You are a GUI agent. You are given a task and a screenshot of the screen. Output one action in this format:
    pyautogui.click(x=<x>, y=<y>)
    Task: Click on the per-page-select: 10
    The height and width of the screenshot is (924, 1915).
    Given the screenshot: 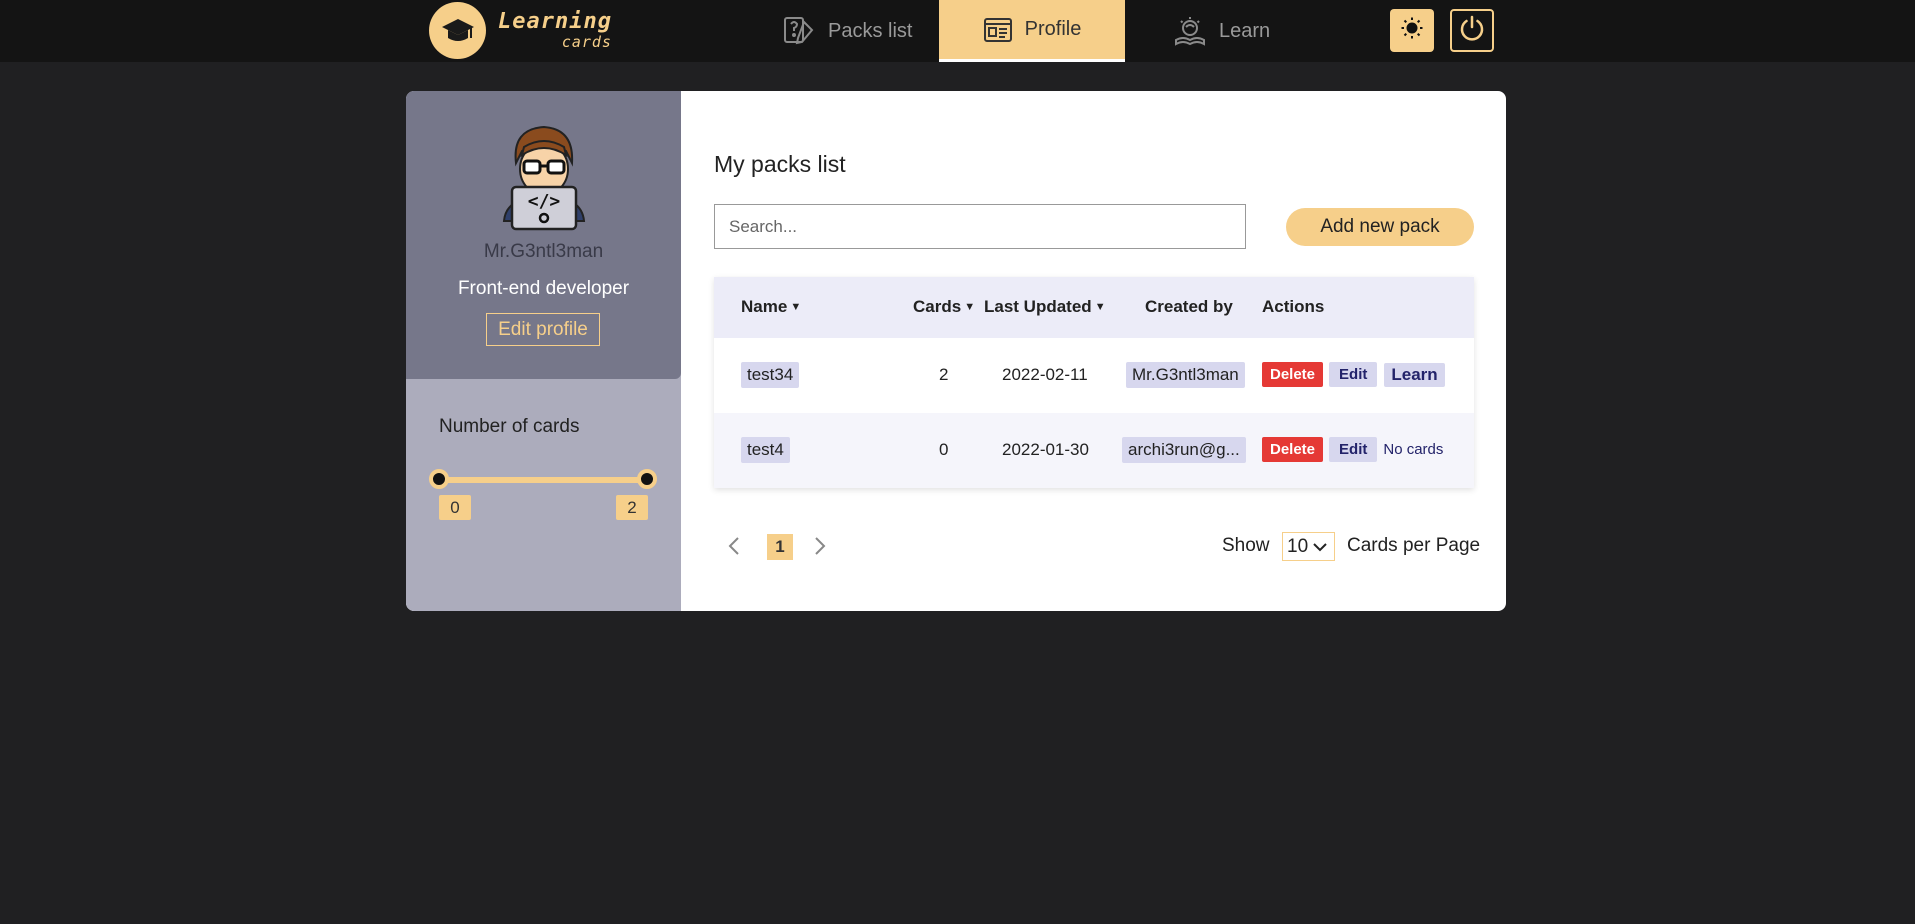 What is the action you would take?
    pyautogui.click(x=1308, y=546)
    